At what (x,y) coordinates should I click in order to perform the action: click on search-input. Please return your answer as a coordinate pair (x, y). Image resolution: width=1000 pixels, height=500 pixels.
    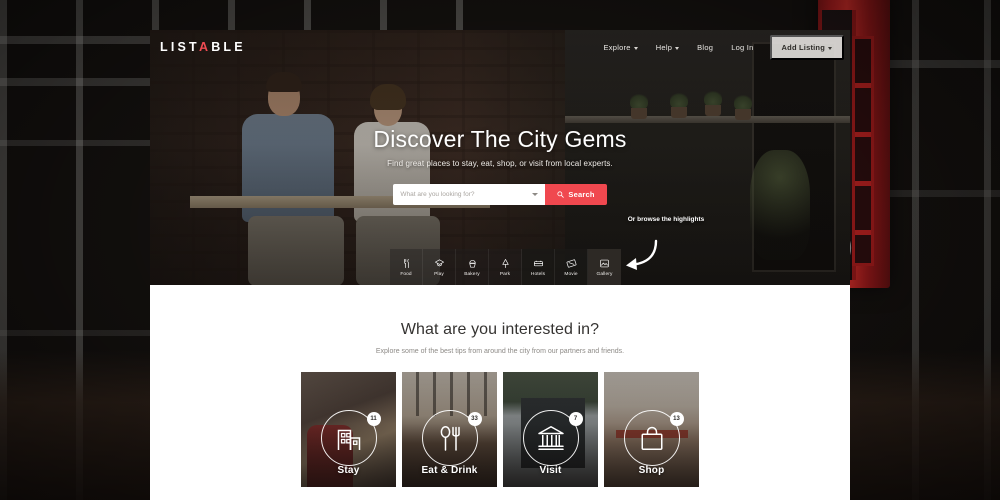
    Looking at the image, I should click on (466, 195).